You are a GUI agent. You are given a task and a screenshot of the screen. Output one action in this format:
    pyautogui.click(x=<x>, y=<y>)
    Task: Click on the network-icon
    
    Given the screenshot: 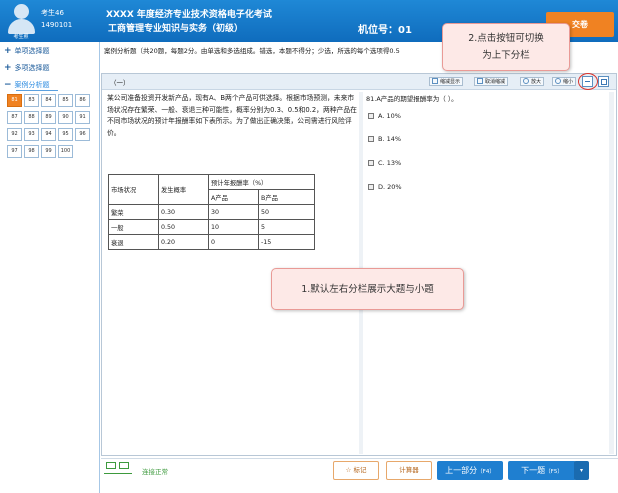 What is the action you would take?
    pyautogui.click(x=118, y=467)
    